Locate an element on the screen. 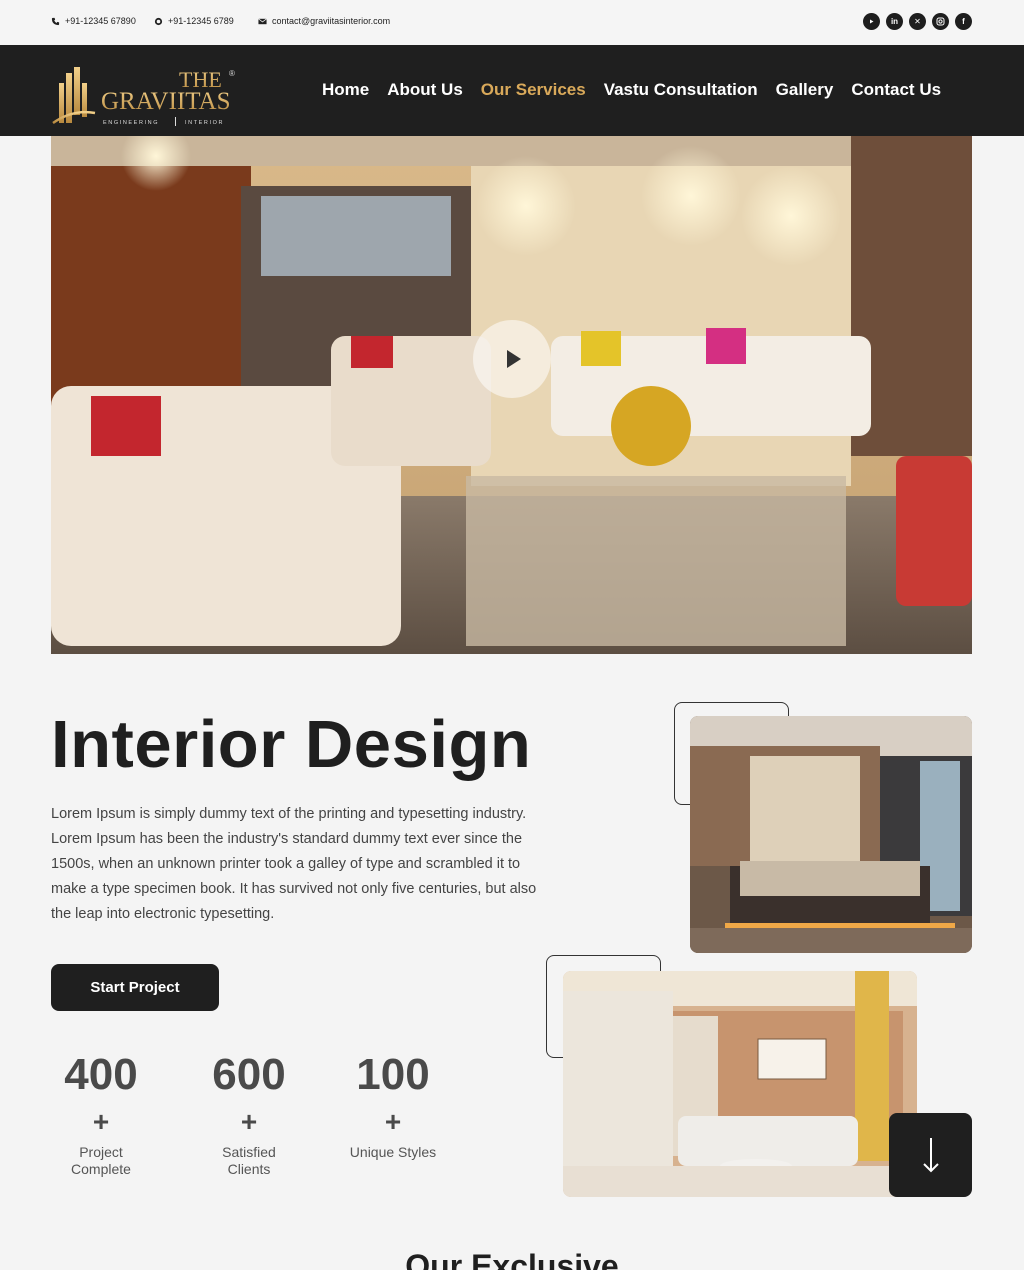 This screenshot has width=1024, height=1270. linkedin-icon: in is located at coordinates (894, 21).